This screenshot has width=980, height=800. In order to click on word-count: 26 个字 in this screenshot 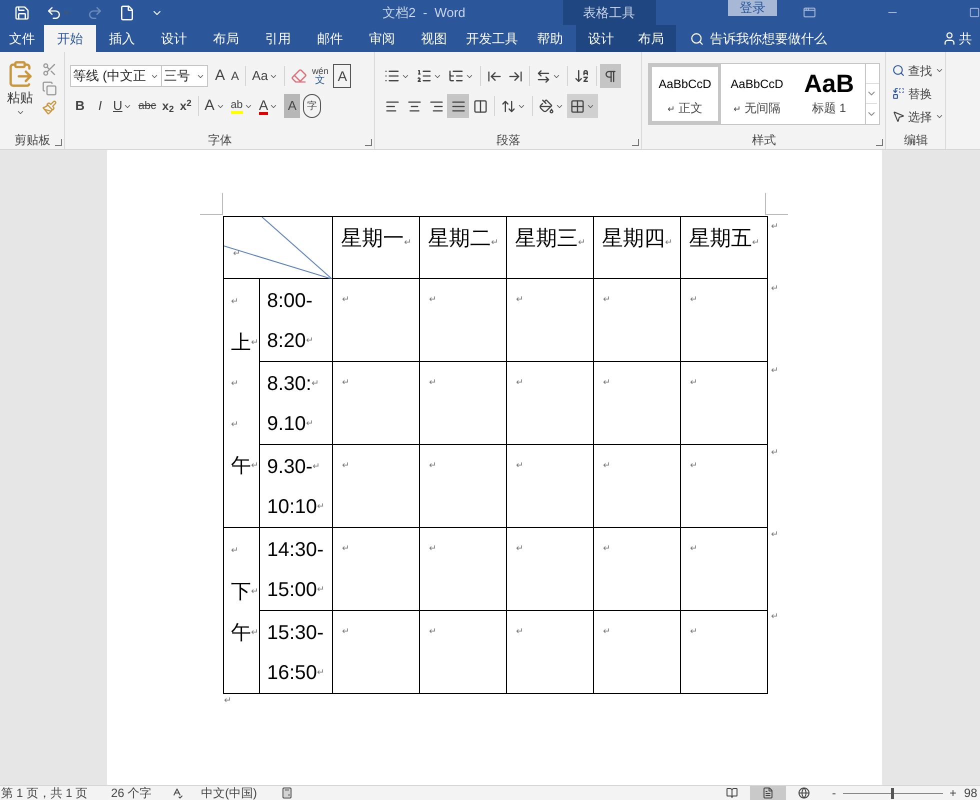, I will do `click(141, 792)`.